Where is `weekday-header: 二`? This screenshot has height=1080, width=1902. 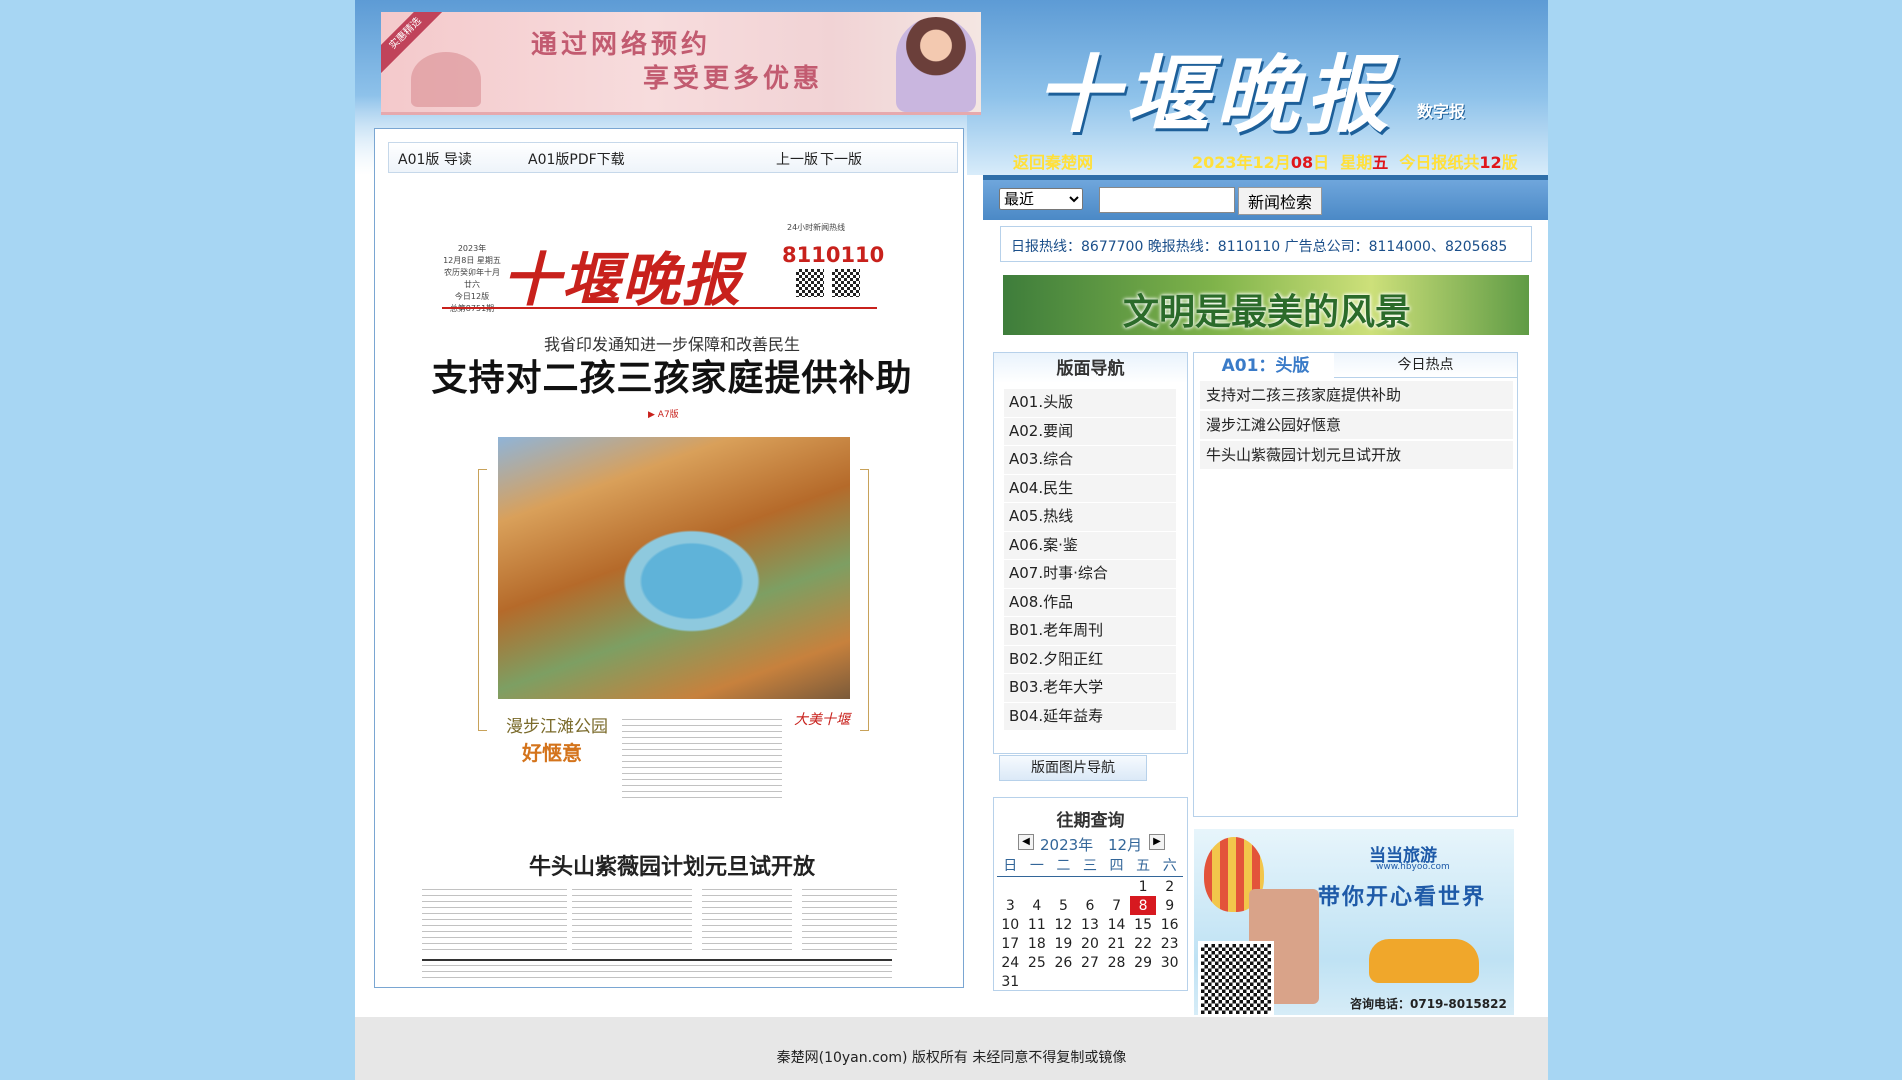 weekday-header: 二 is located at coordinates (1063, 865).